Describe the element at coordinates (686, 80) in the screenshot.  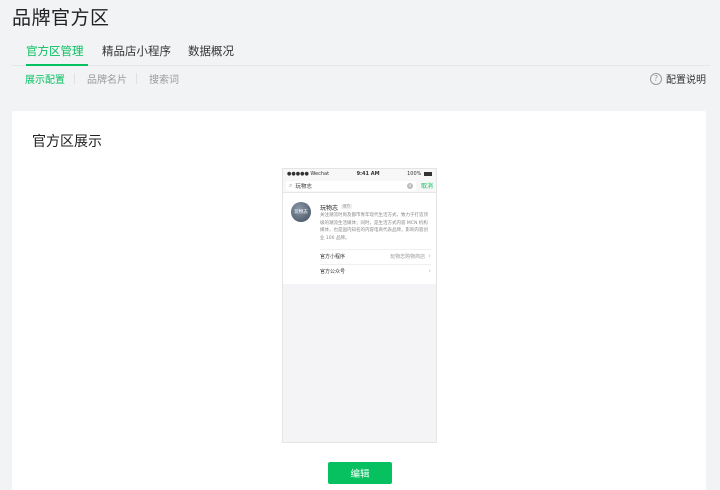
I see `config-help-label: 配置说明` at that location.